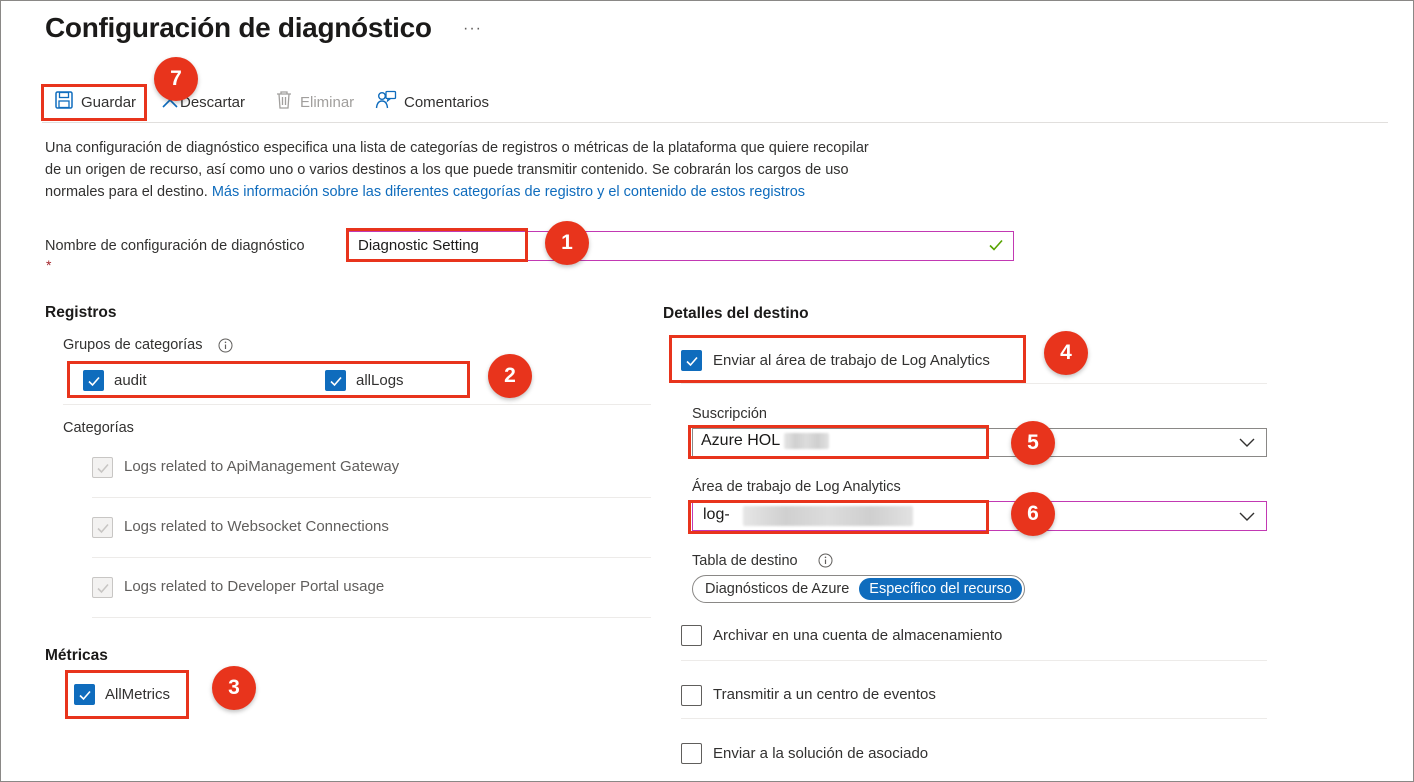 This screenshot has height=782, width=1414. Describe the element at coordinates (824, 694) in the screenshot. I see `eventhub-label: Transmitir a un centro de eventos` at that location.